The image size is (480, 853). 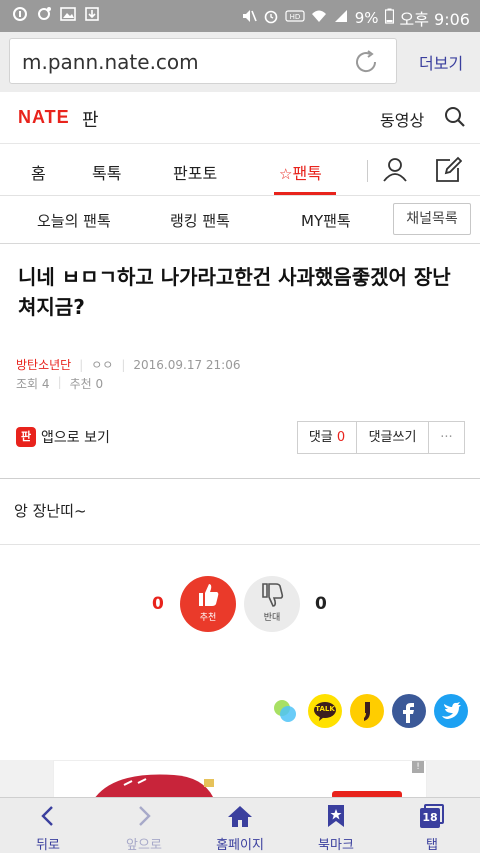 I want to click on mute-icon, so click(x=249, y=18).